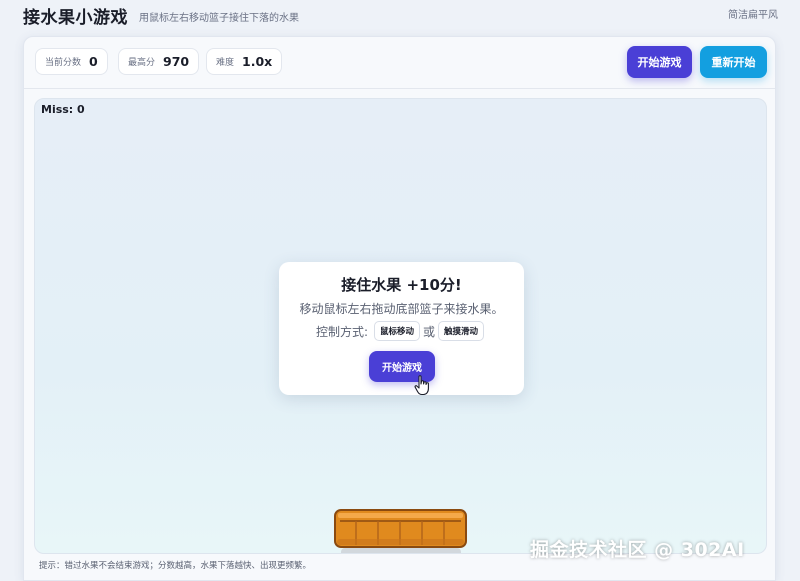 The image size is (800, 581). Describe the element at coordinates (176, 61) in the screenshot. I see `high-score-value: 970` at that location.